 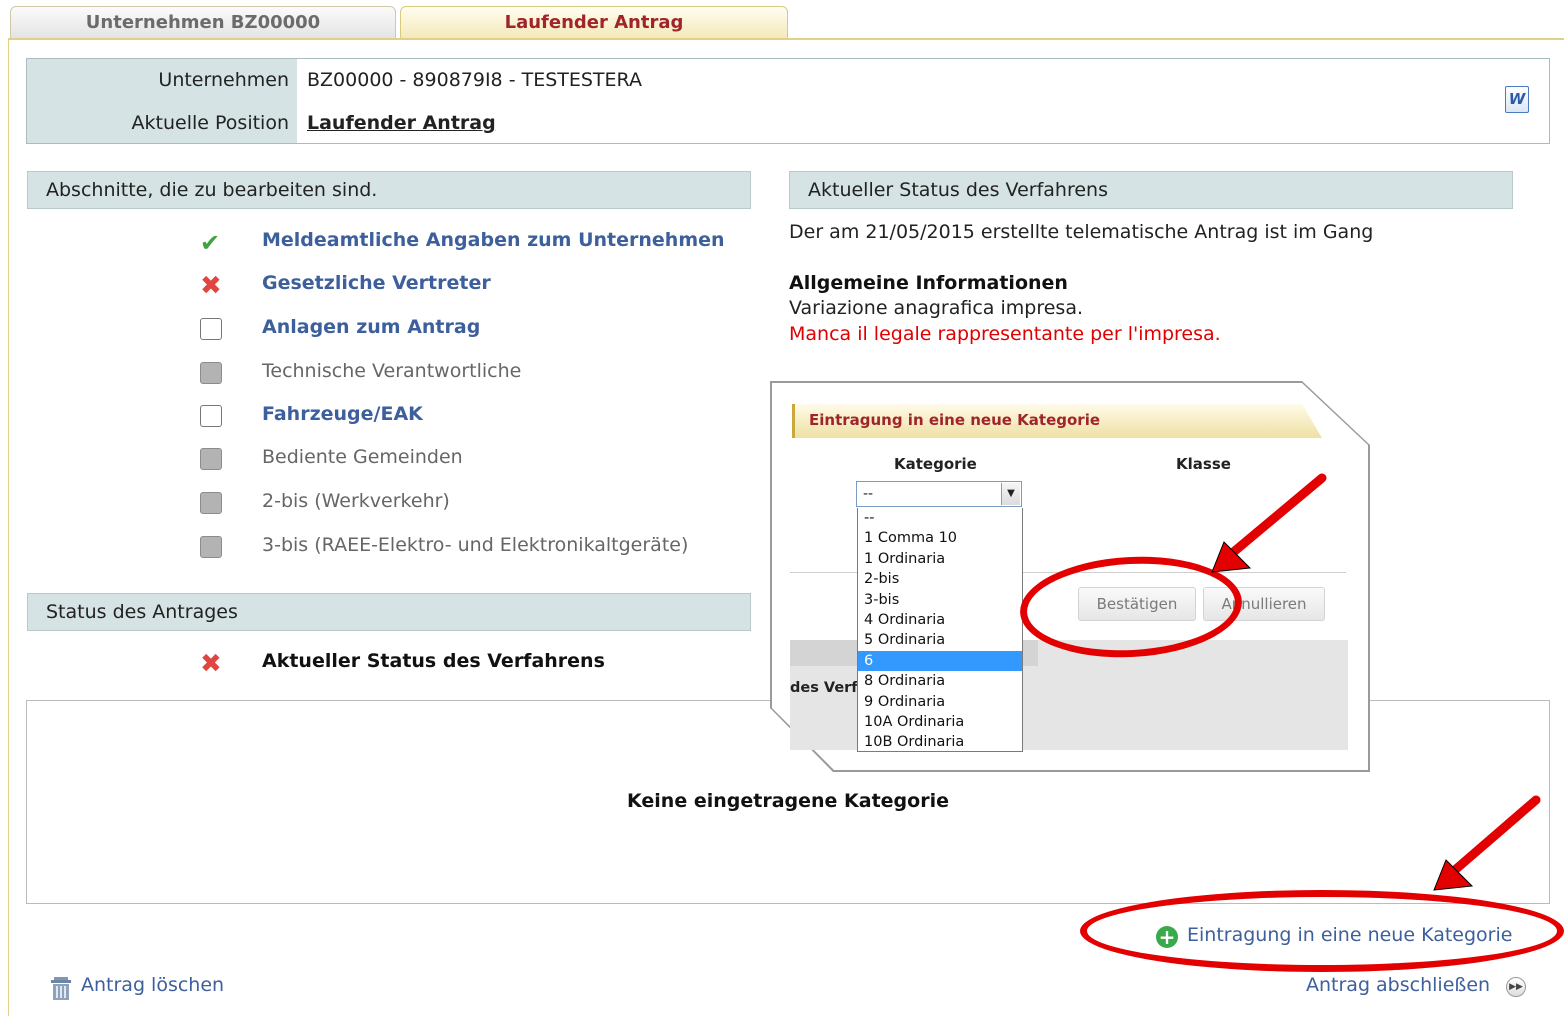 I want to click on annotation-arrow-new-category, so click(x=1487, y=843).